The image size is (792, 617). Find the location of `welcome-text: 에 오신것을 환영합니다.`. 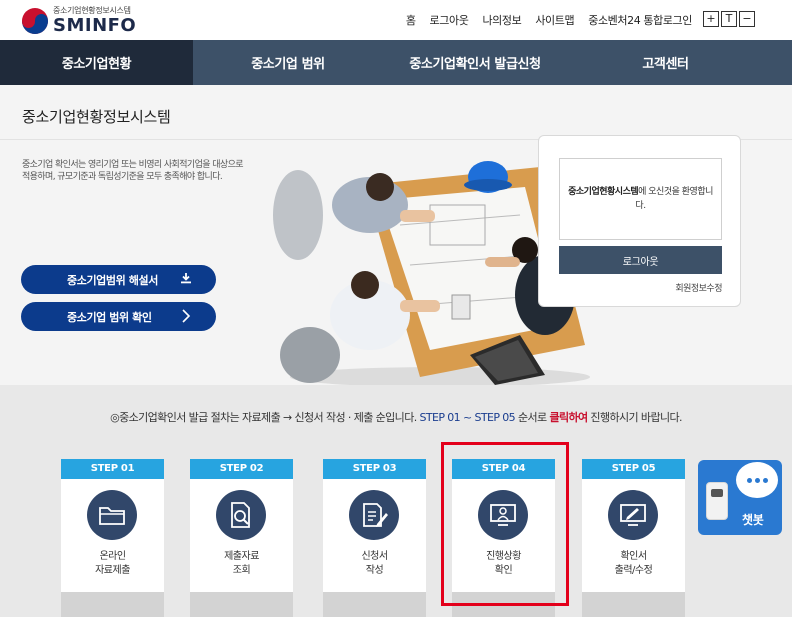

welcome-text: 에 오신것을 환영합니다. is located at coordinates (674, 199).